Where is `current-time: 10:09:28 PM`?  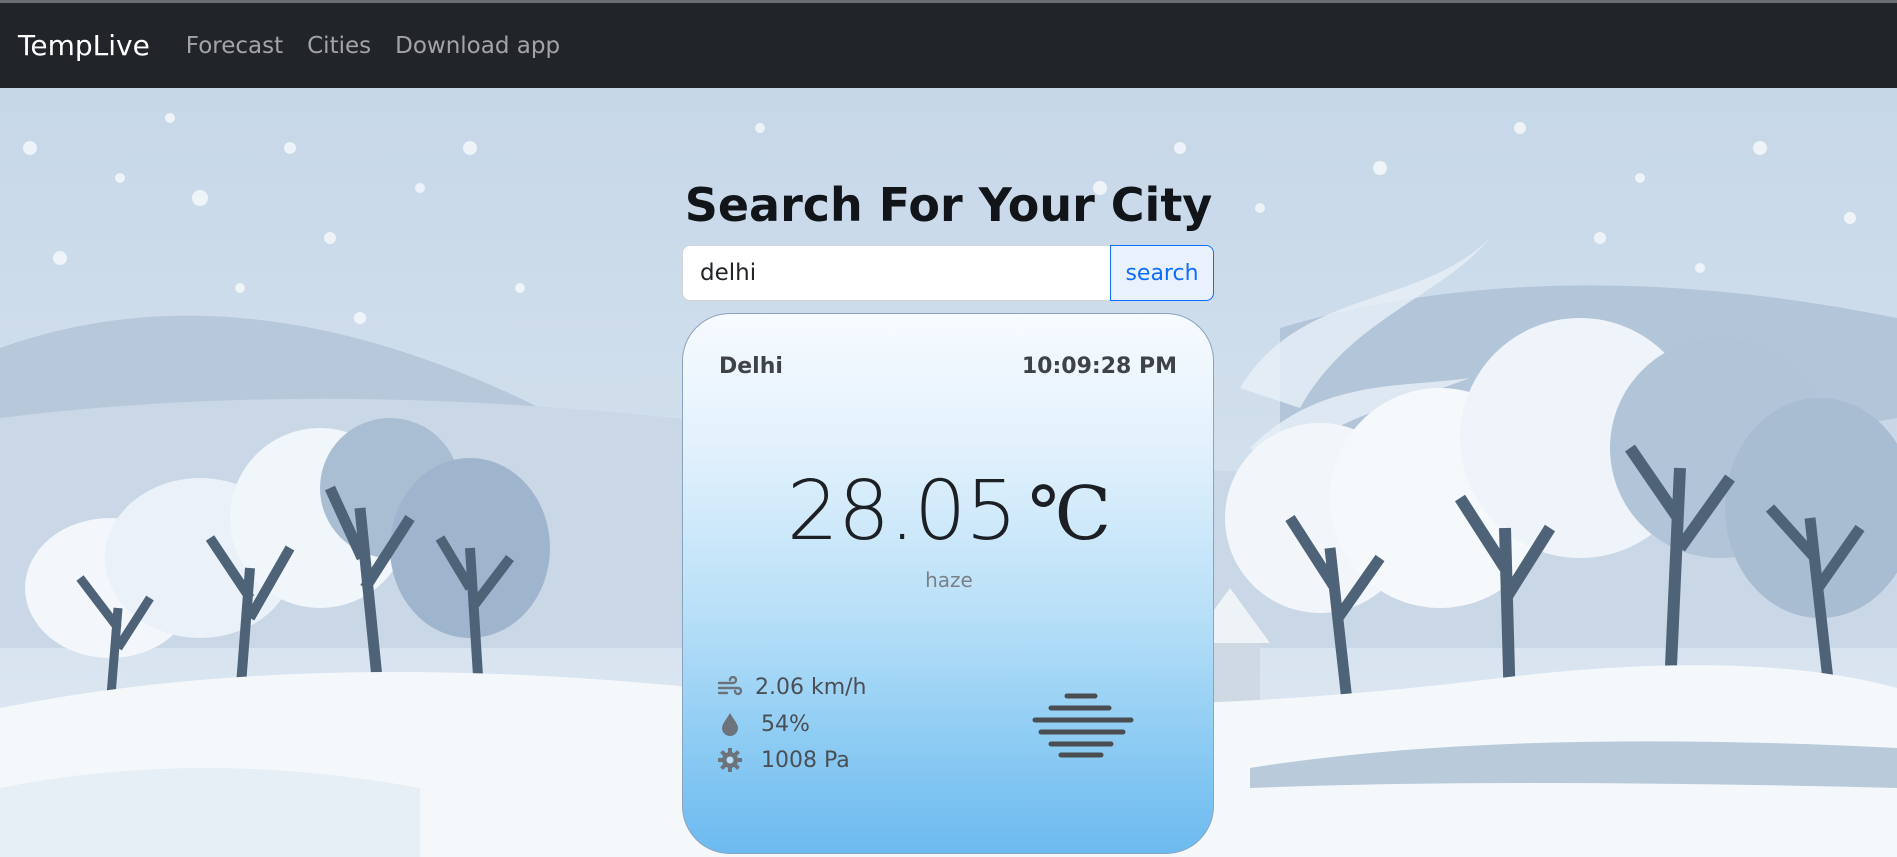 current-time: 10:09:28 PM is located at coordinates (1099, 366).